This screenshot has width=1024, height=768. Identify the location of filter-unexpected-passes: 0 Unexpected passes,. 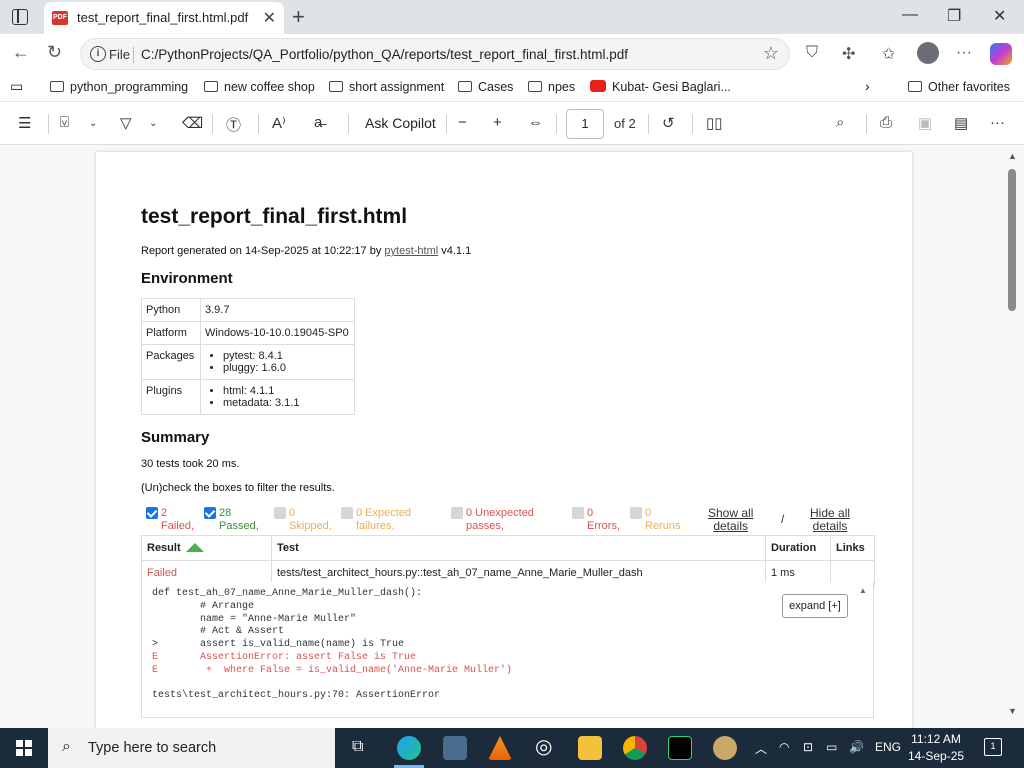
(492, 520).